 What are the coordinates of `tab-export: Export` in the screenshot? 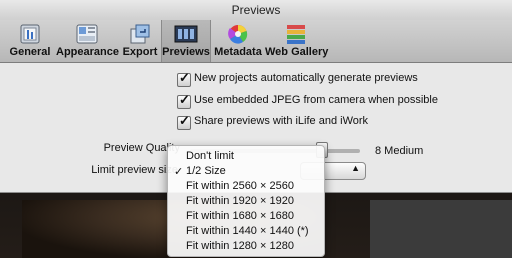 It's located at (140, 41).